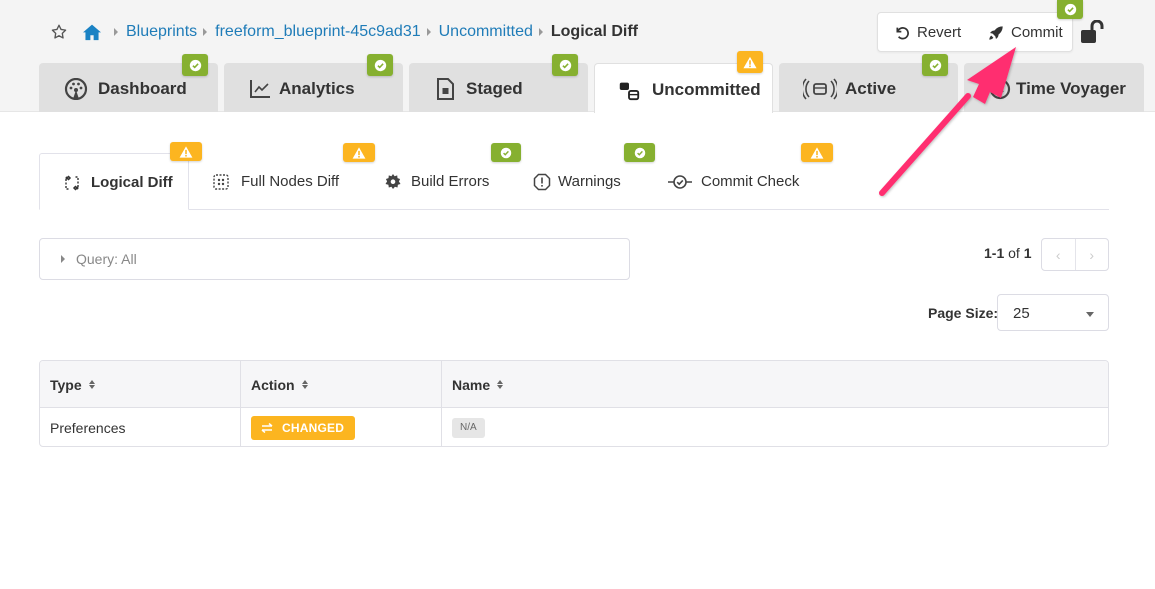 The image size is (1155, 589). I want to click on commit-button: Commit, so click(1025, 32).